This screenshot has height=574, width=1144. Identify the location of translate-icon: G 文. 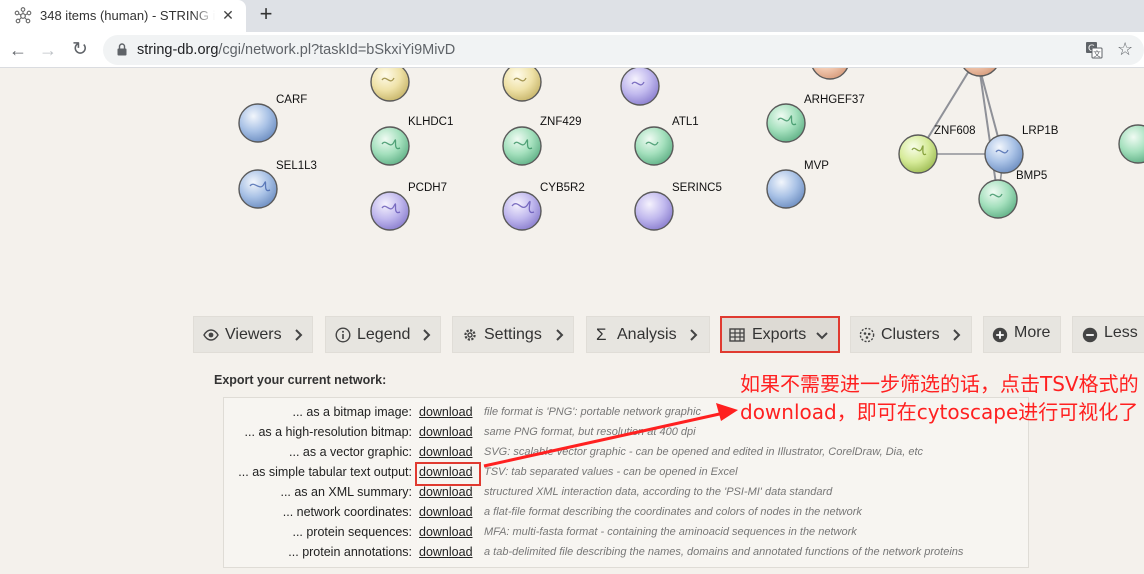
(1094, 50).